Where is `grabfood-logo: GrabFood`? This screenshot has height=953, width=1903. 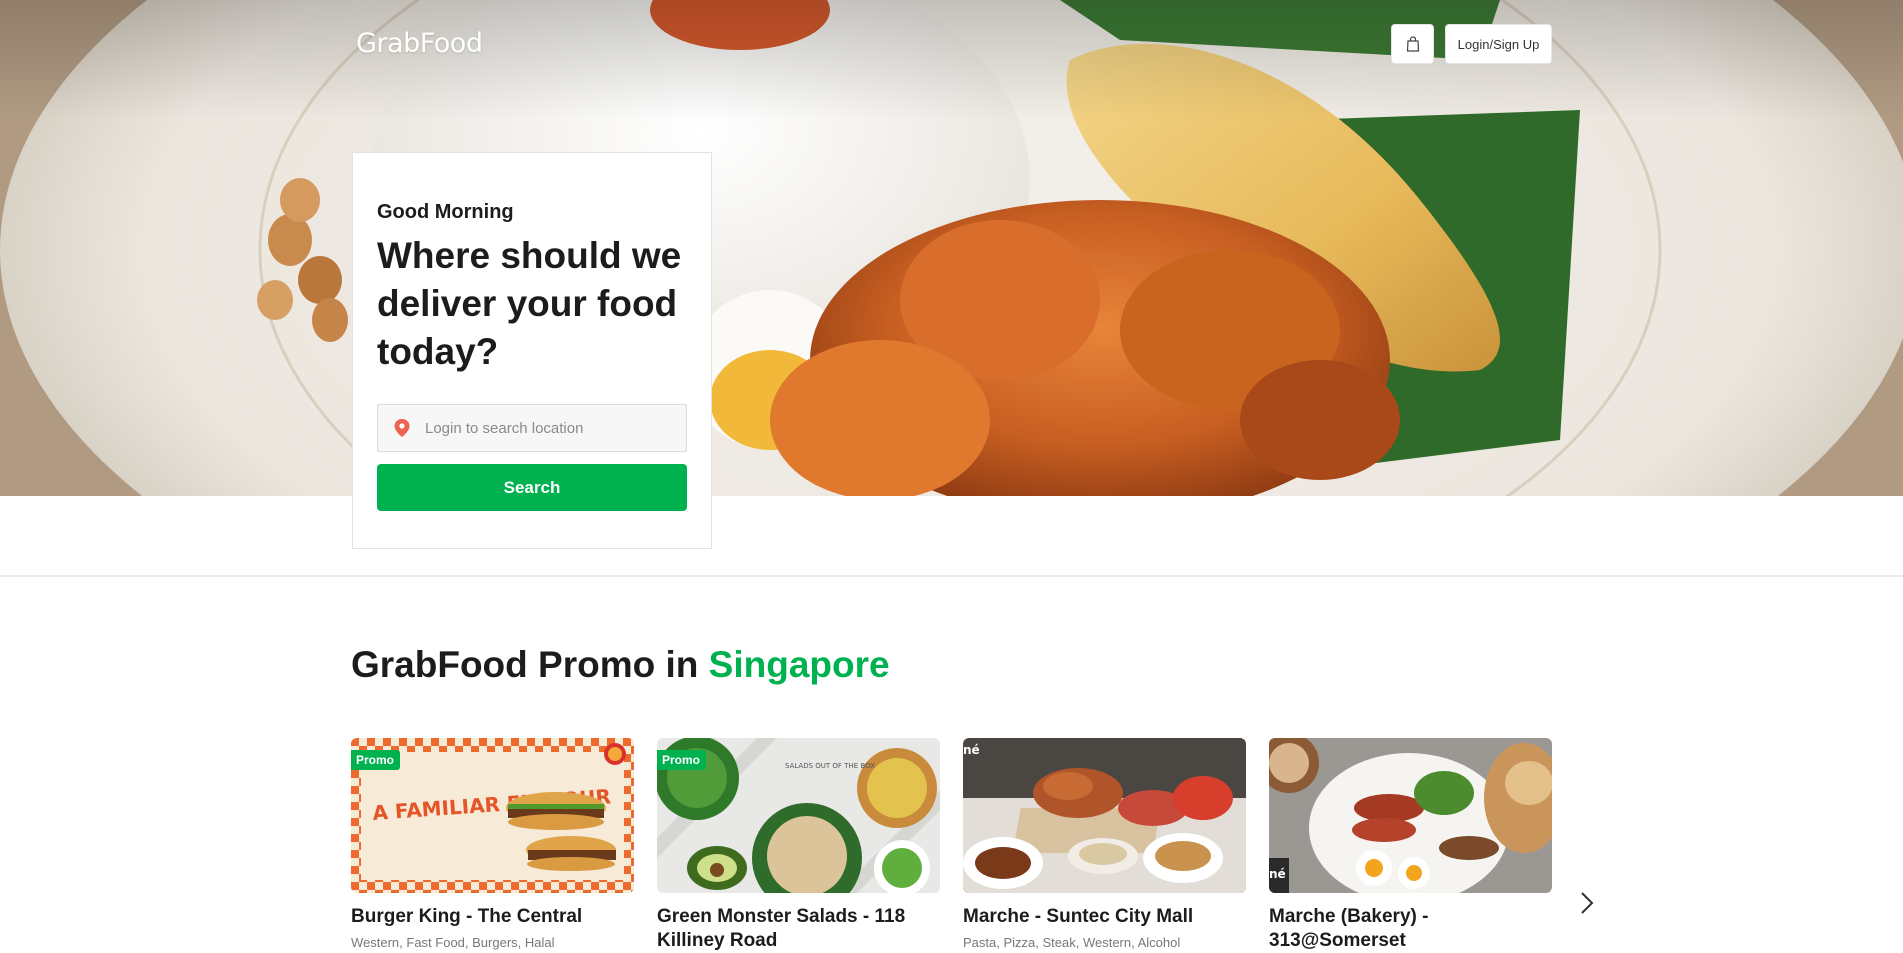
grabfood-logo: GrabFood is located at coordinates (419, 43).